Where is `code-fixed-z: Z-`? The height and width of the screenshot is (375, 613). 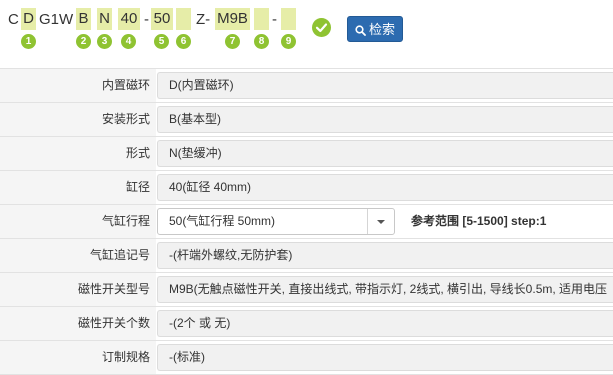
code-fixed-z: Z- is located at coordinates (203, 19).